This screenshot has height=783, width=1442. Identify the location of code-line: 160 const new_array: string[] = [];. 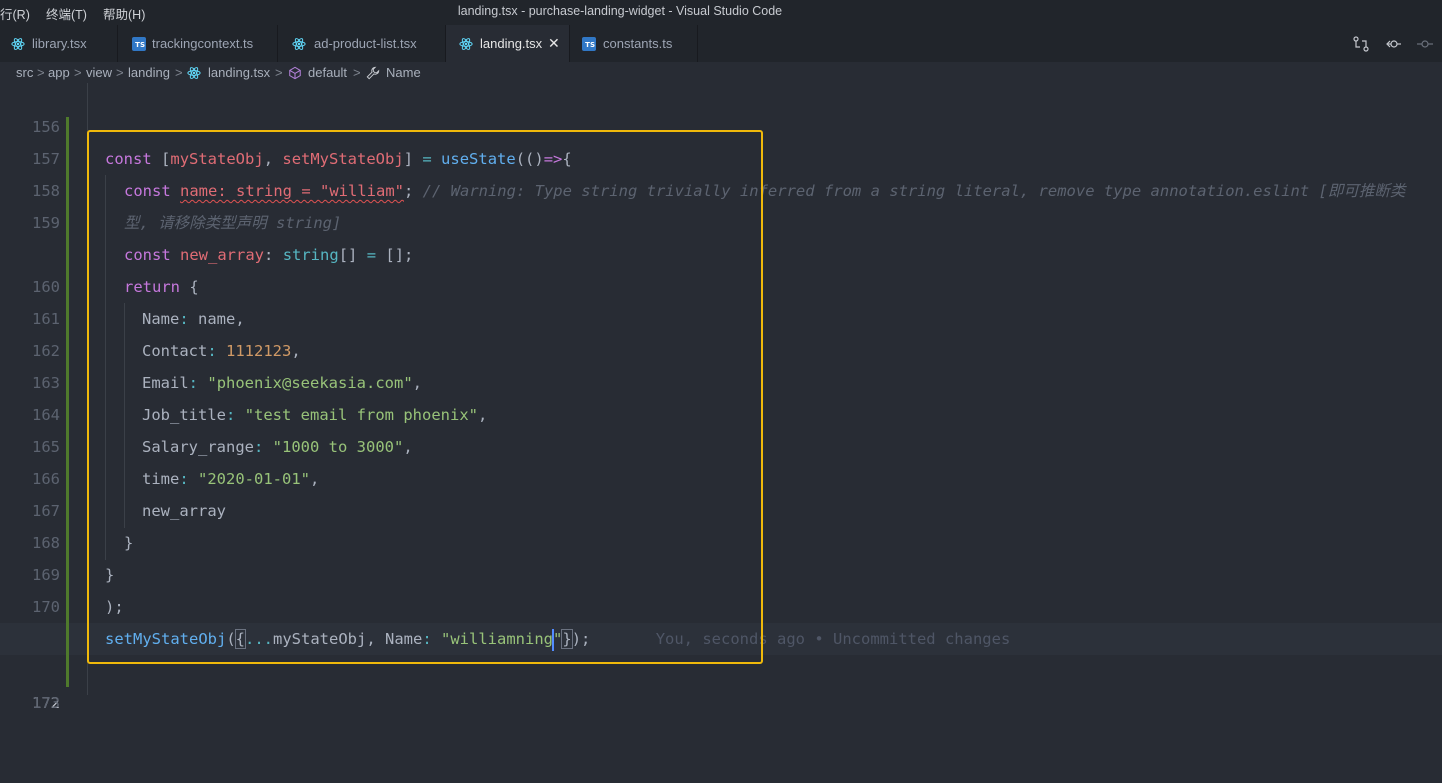
(721, 267).